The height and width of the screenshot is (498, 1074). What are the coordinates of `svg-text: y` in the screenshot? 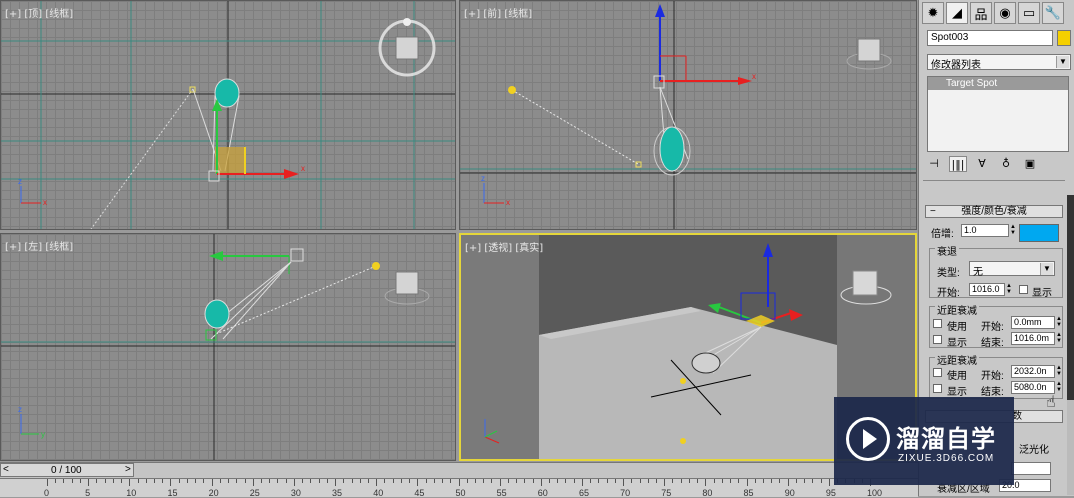 It's located at (43, 434).